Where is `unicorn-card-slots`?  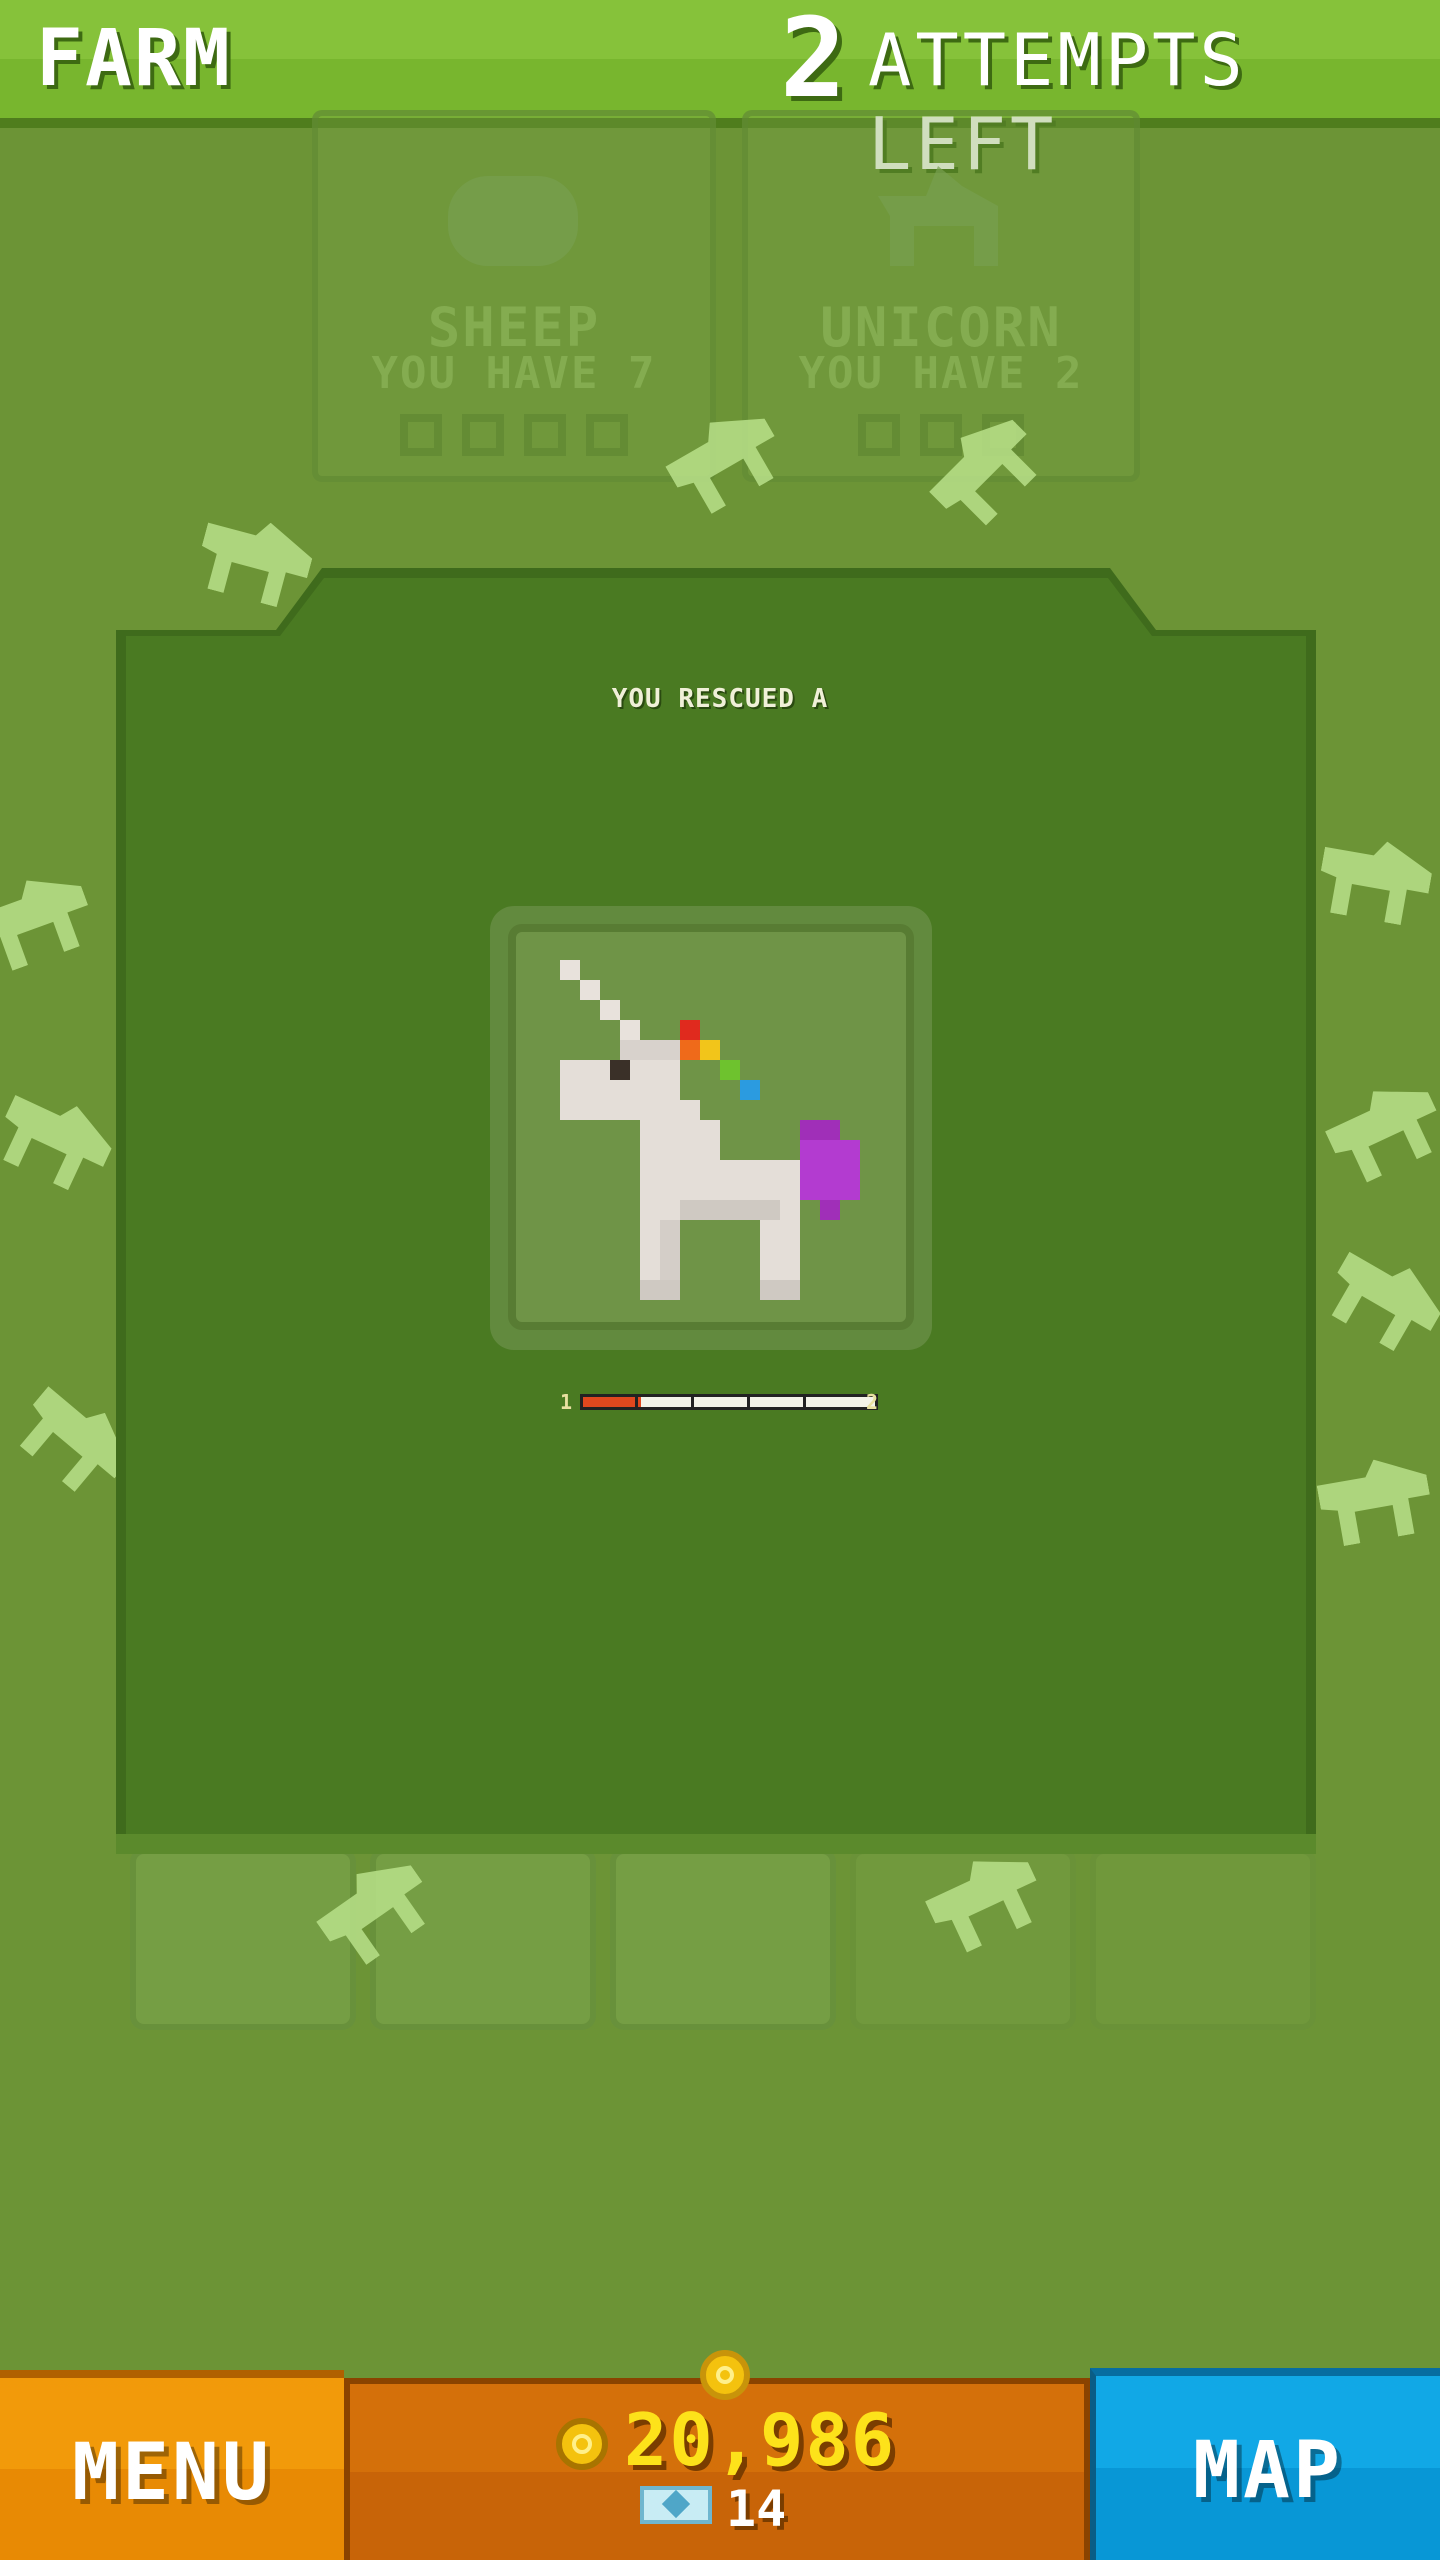 unicorn-card-slots is located at coordinates (941, 437).